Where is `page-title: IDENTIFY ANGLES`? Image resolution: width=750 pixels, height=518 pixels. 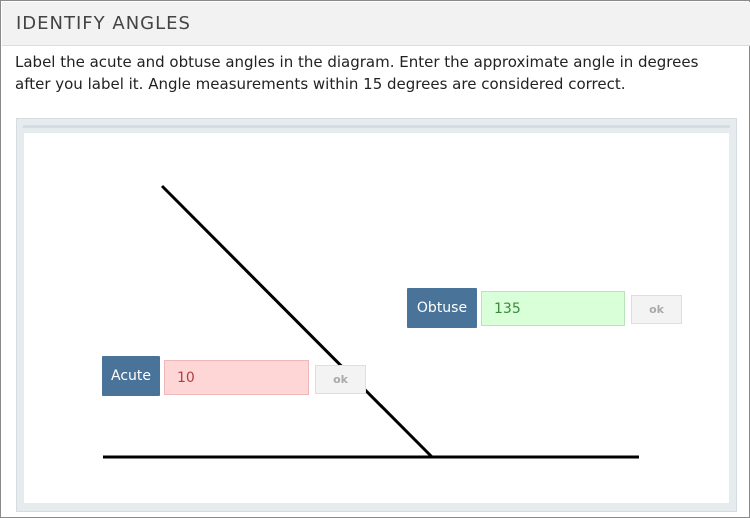 page-title: IDENTIFY ANGLES is located at coordinates (103, 23).